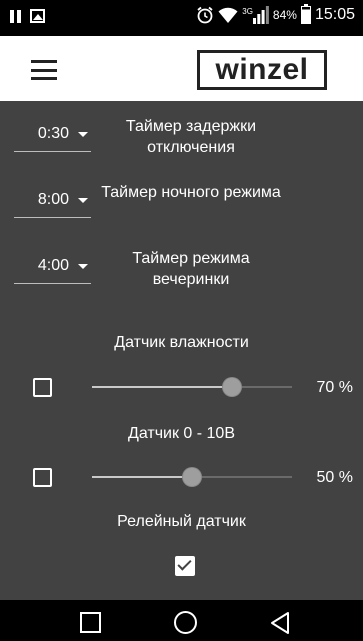 The height and width of the screenshot is (641, 363). Describe the element at coordinates (181, 521) in the screenshot. I see `relay-sensor-title: Релейный датчик` at that location.